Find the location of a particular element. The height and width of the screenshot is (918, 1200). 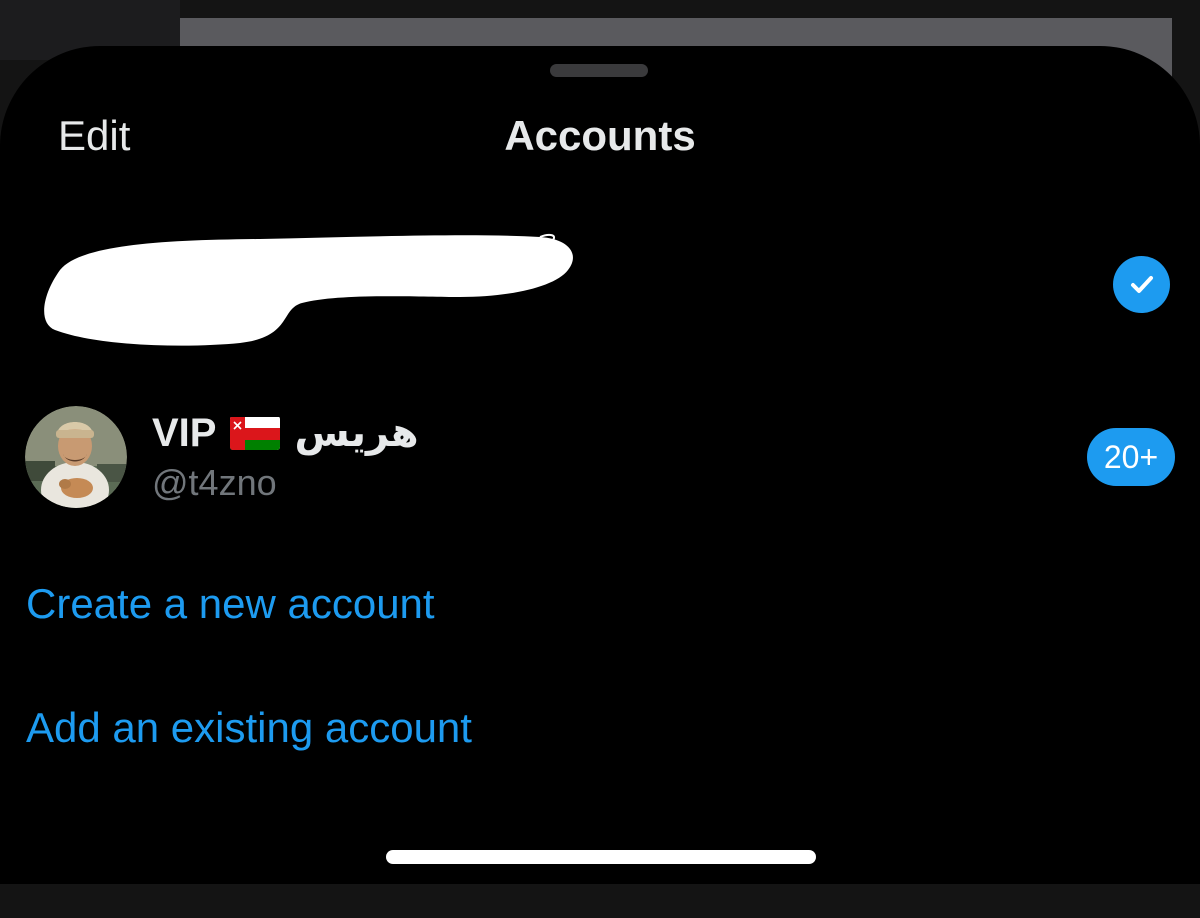

home-indicator is located at coordinates (601, 857).